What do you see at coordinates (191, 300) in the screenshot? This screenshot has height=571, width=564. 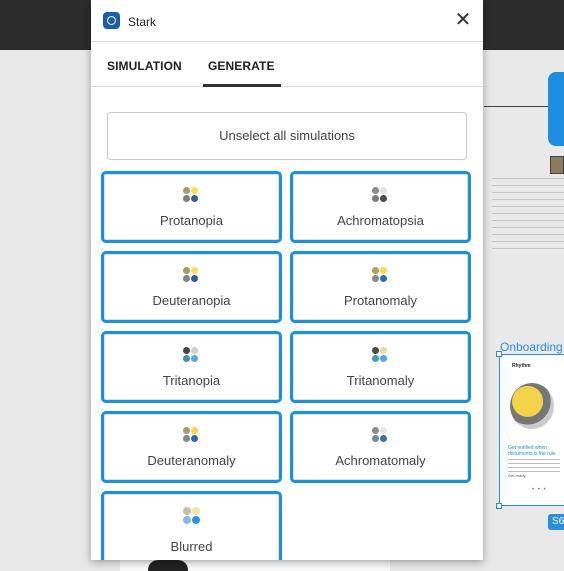 I see `simulation-card-label: Deuteranopia` at bounding box center [191, 300].